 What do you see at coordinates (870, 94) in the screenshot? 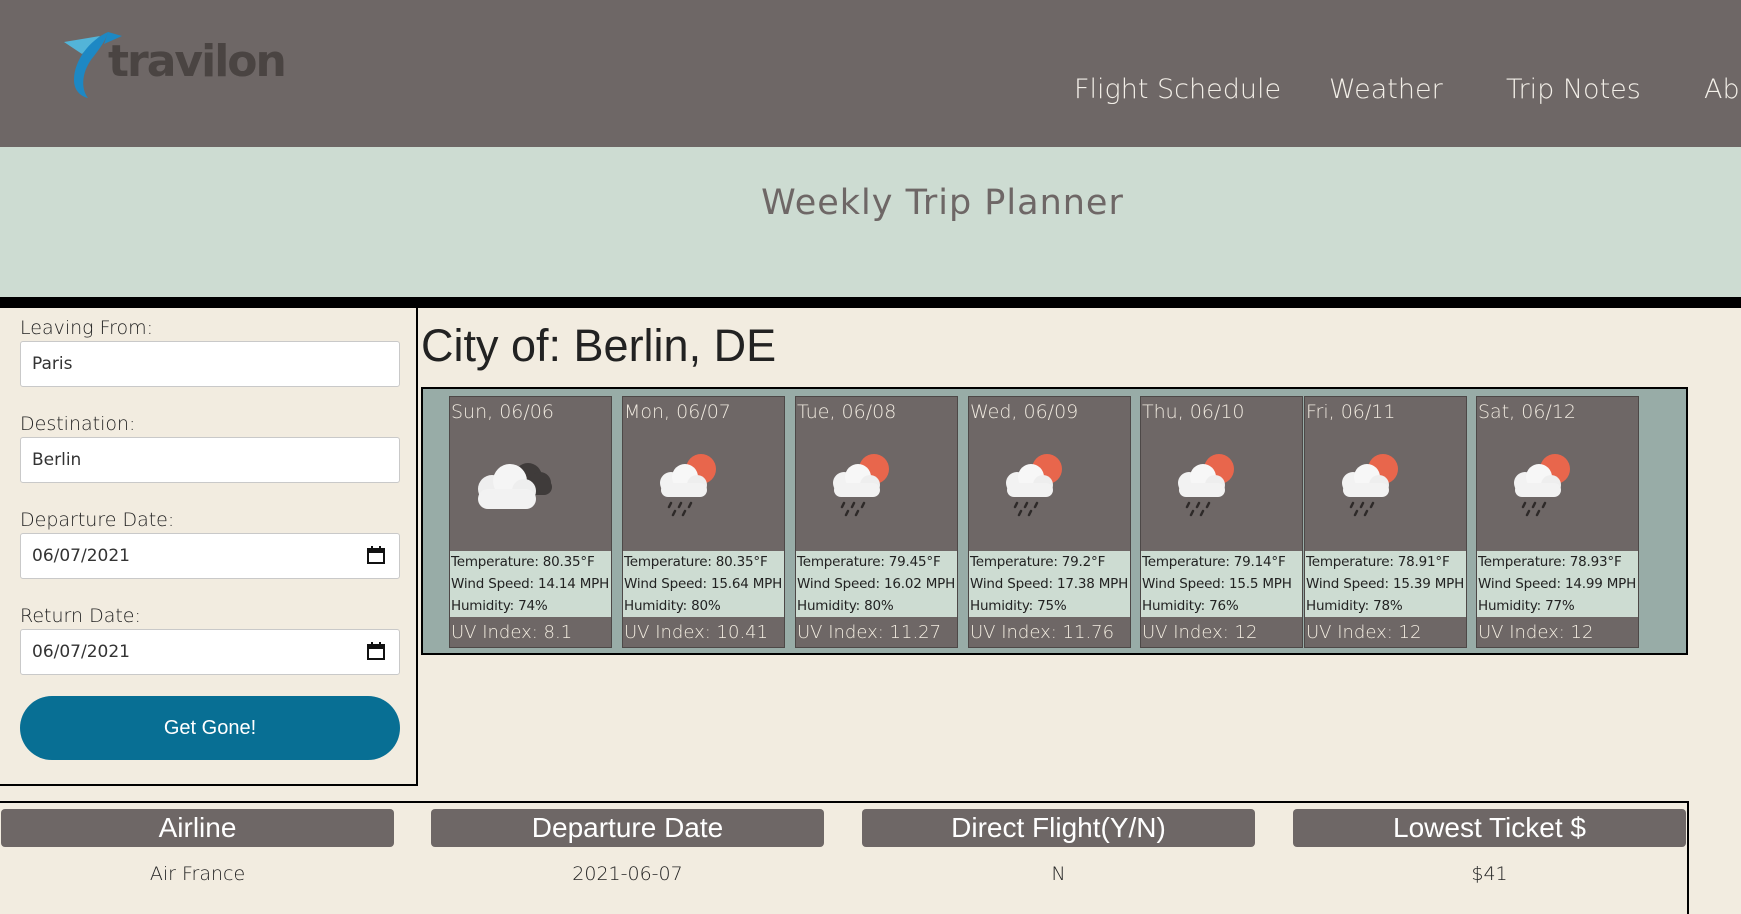
I see `main-nav: Flight Schedule Weather Trip Notes Abo` at bounding box center [870, 94].